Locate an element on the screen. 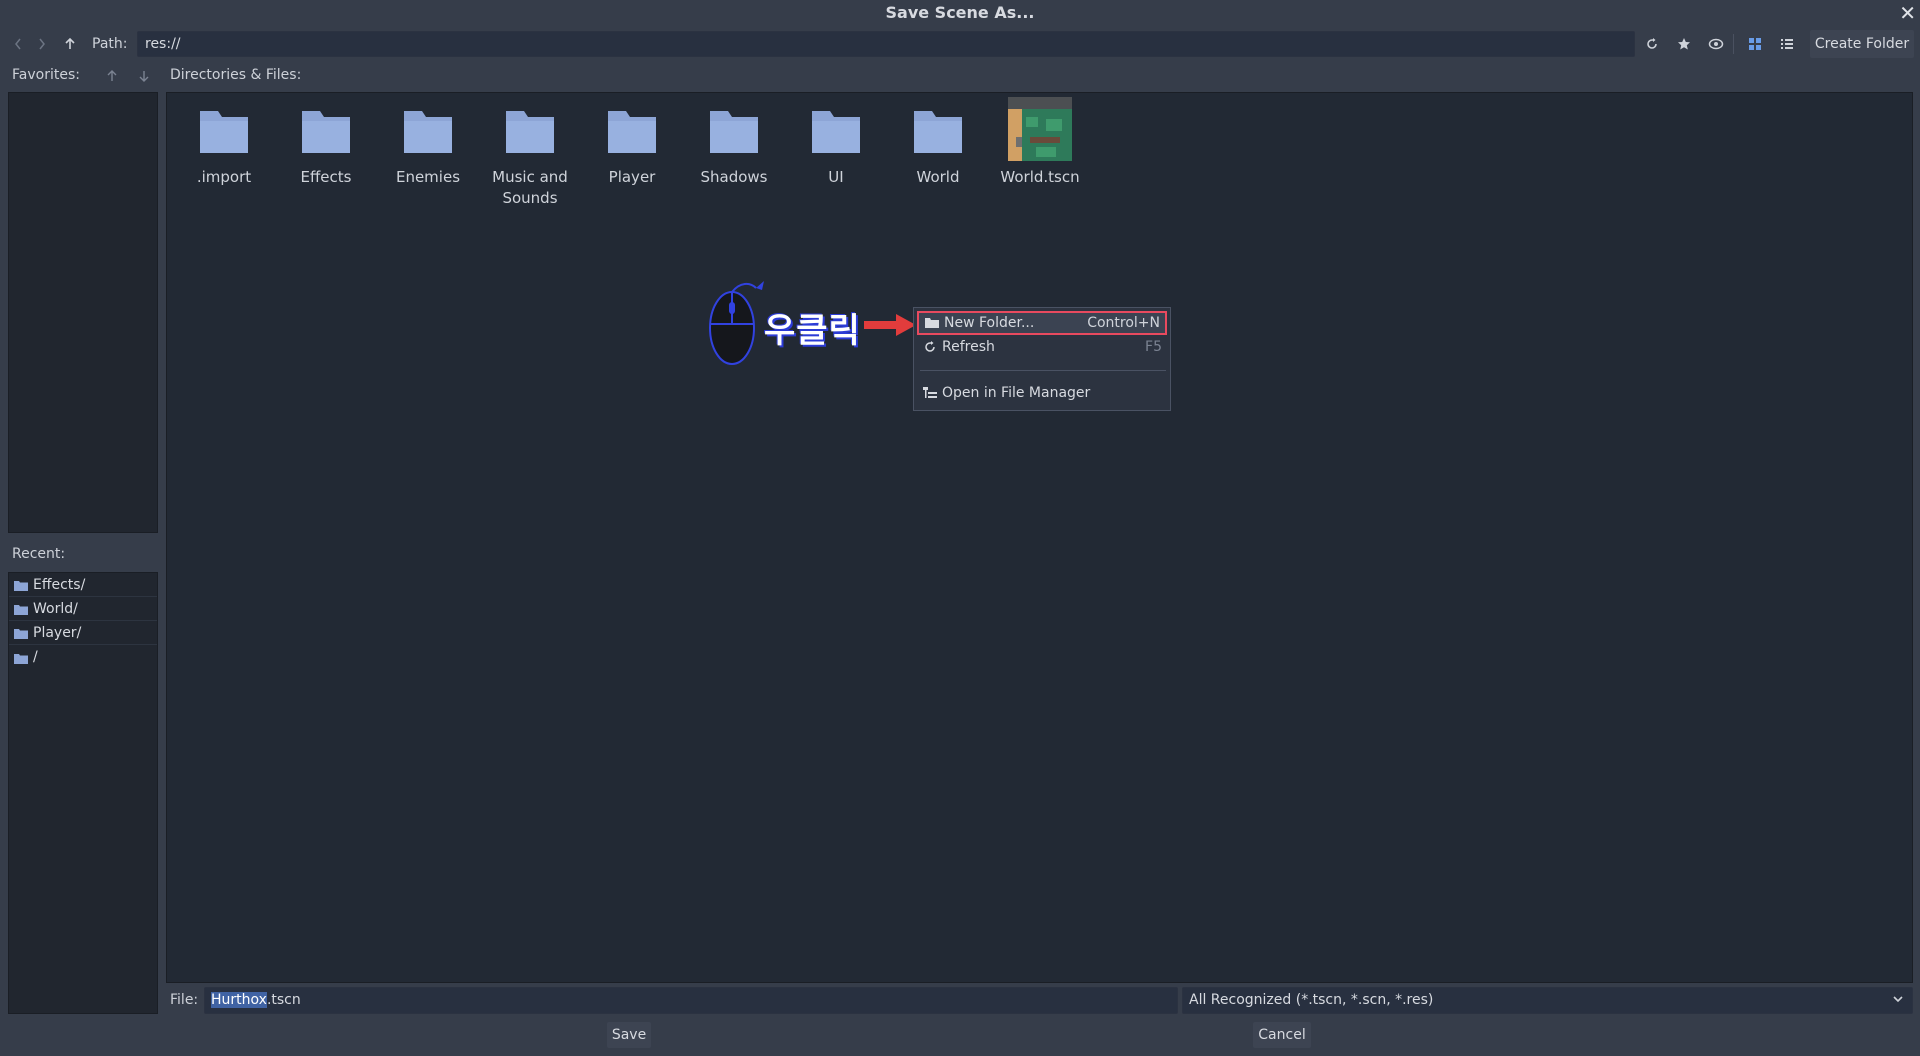 This screenshot has height=1056, width=1920. forward-icon is located at coordinates (42, 44).